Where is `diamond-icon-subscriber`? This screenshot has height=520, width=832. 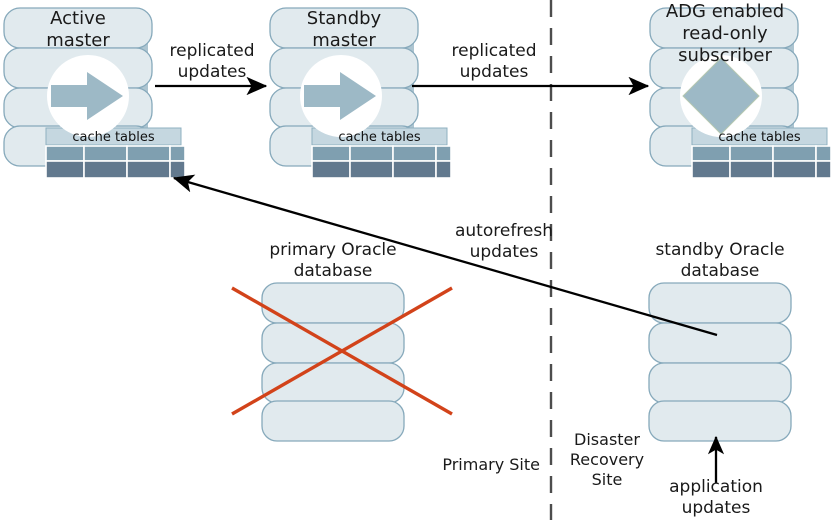
diamond-icon-subscriber is located at coordinates (721, 96).